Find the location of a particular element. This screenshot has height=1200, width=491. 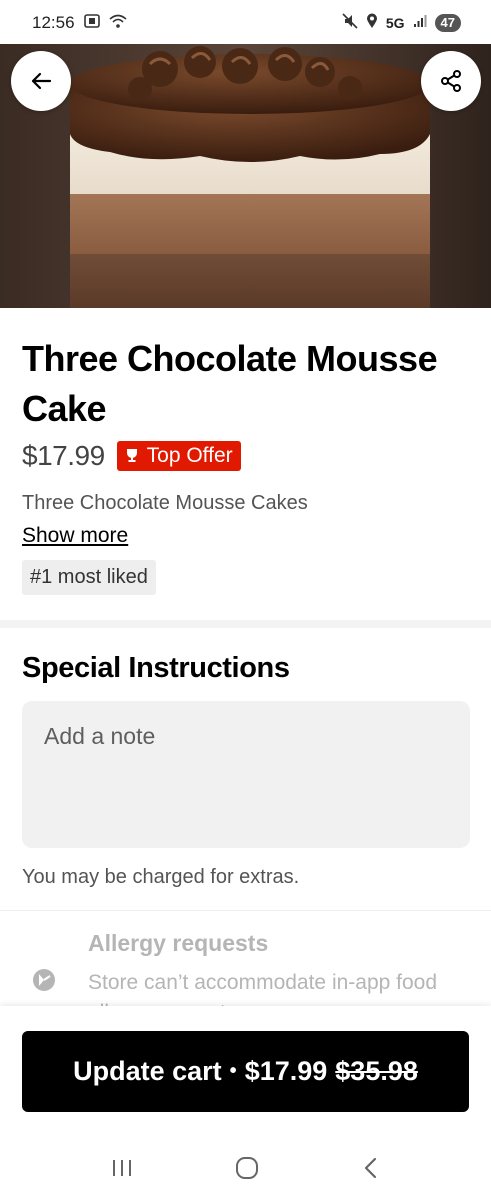

share-button is located at coordinates (451, 81).